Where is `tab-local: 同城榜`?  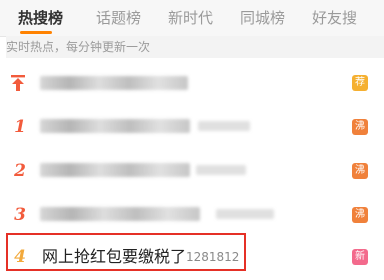 tab-local: 同城榜 is located at coordinates (262, 18).